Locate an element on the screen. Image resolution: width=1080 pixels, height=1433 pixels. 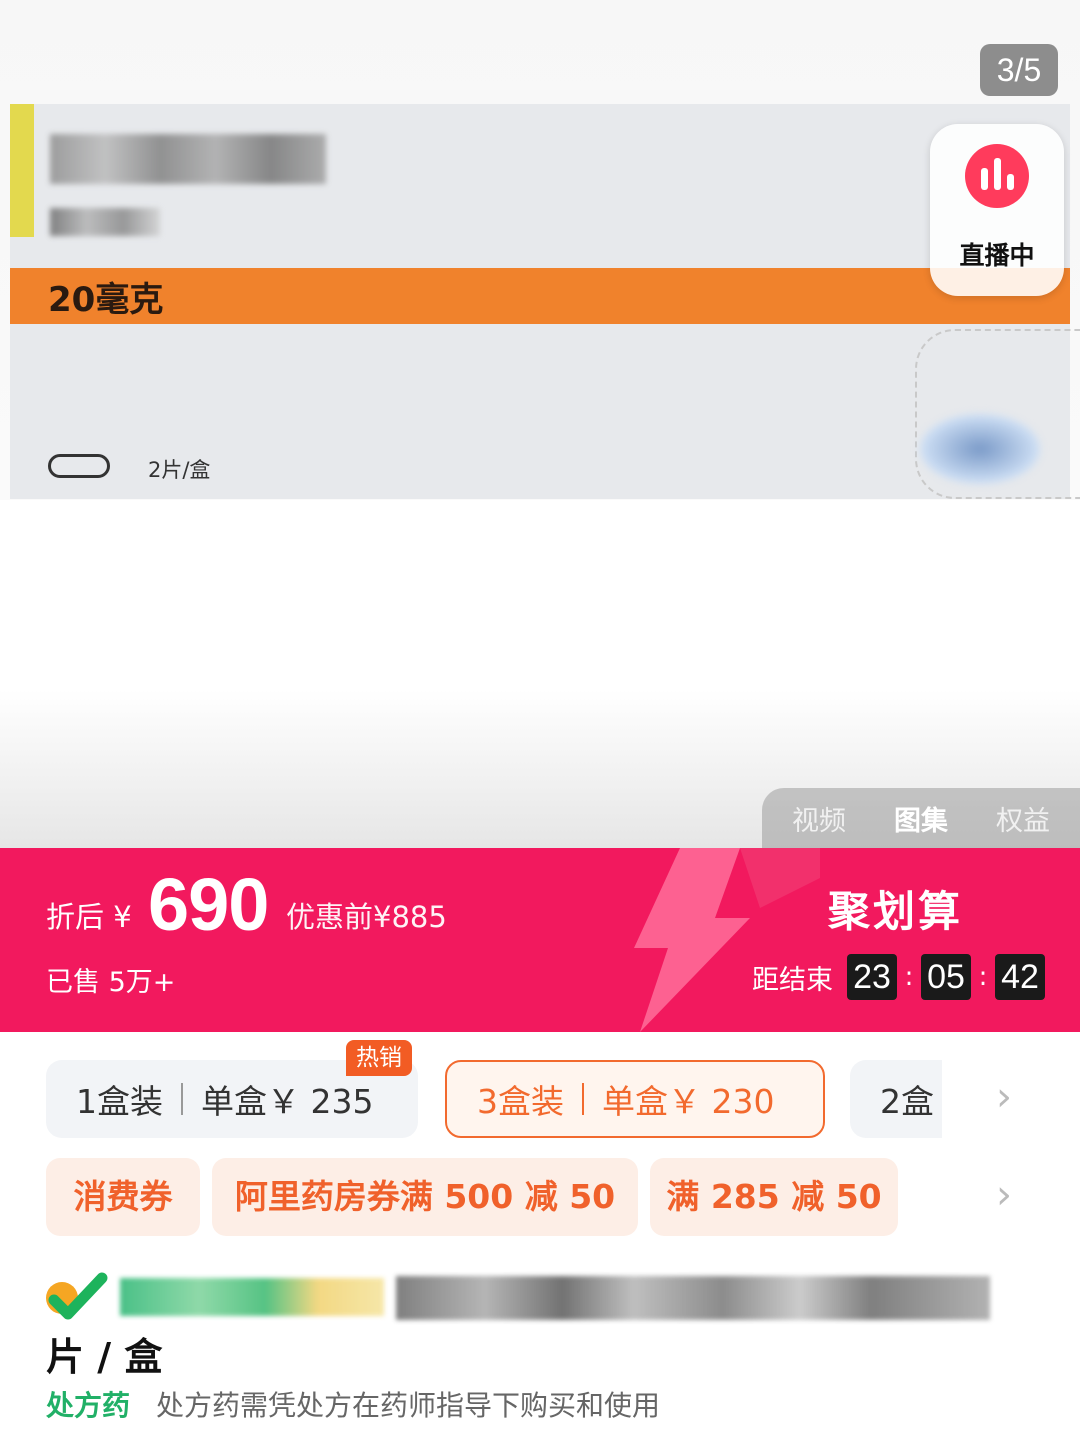
packaging-band is located at coordinates (540, 296).